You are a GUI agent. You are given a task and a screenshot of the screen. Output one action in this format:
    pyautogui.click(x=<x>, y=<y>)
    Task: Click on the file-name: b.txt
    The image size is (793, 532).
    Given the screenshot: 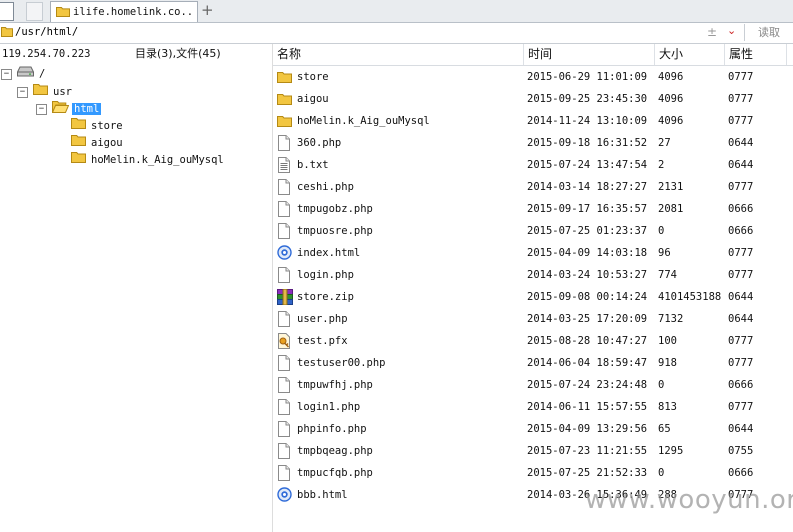 What is the action you would take?
    pyautogui.click(x=313, y=165)
    